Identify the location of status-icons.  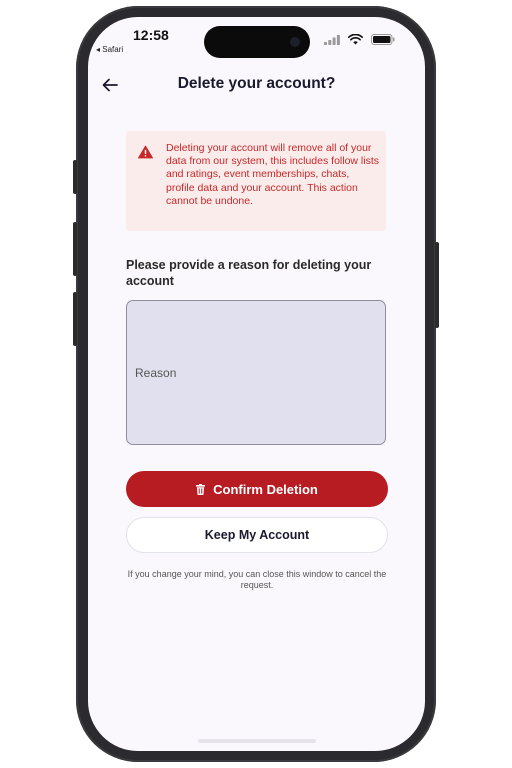
(359, 39).